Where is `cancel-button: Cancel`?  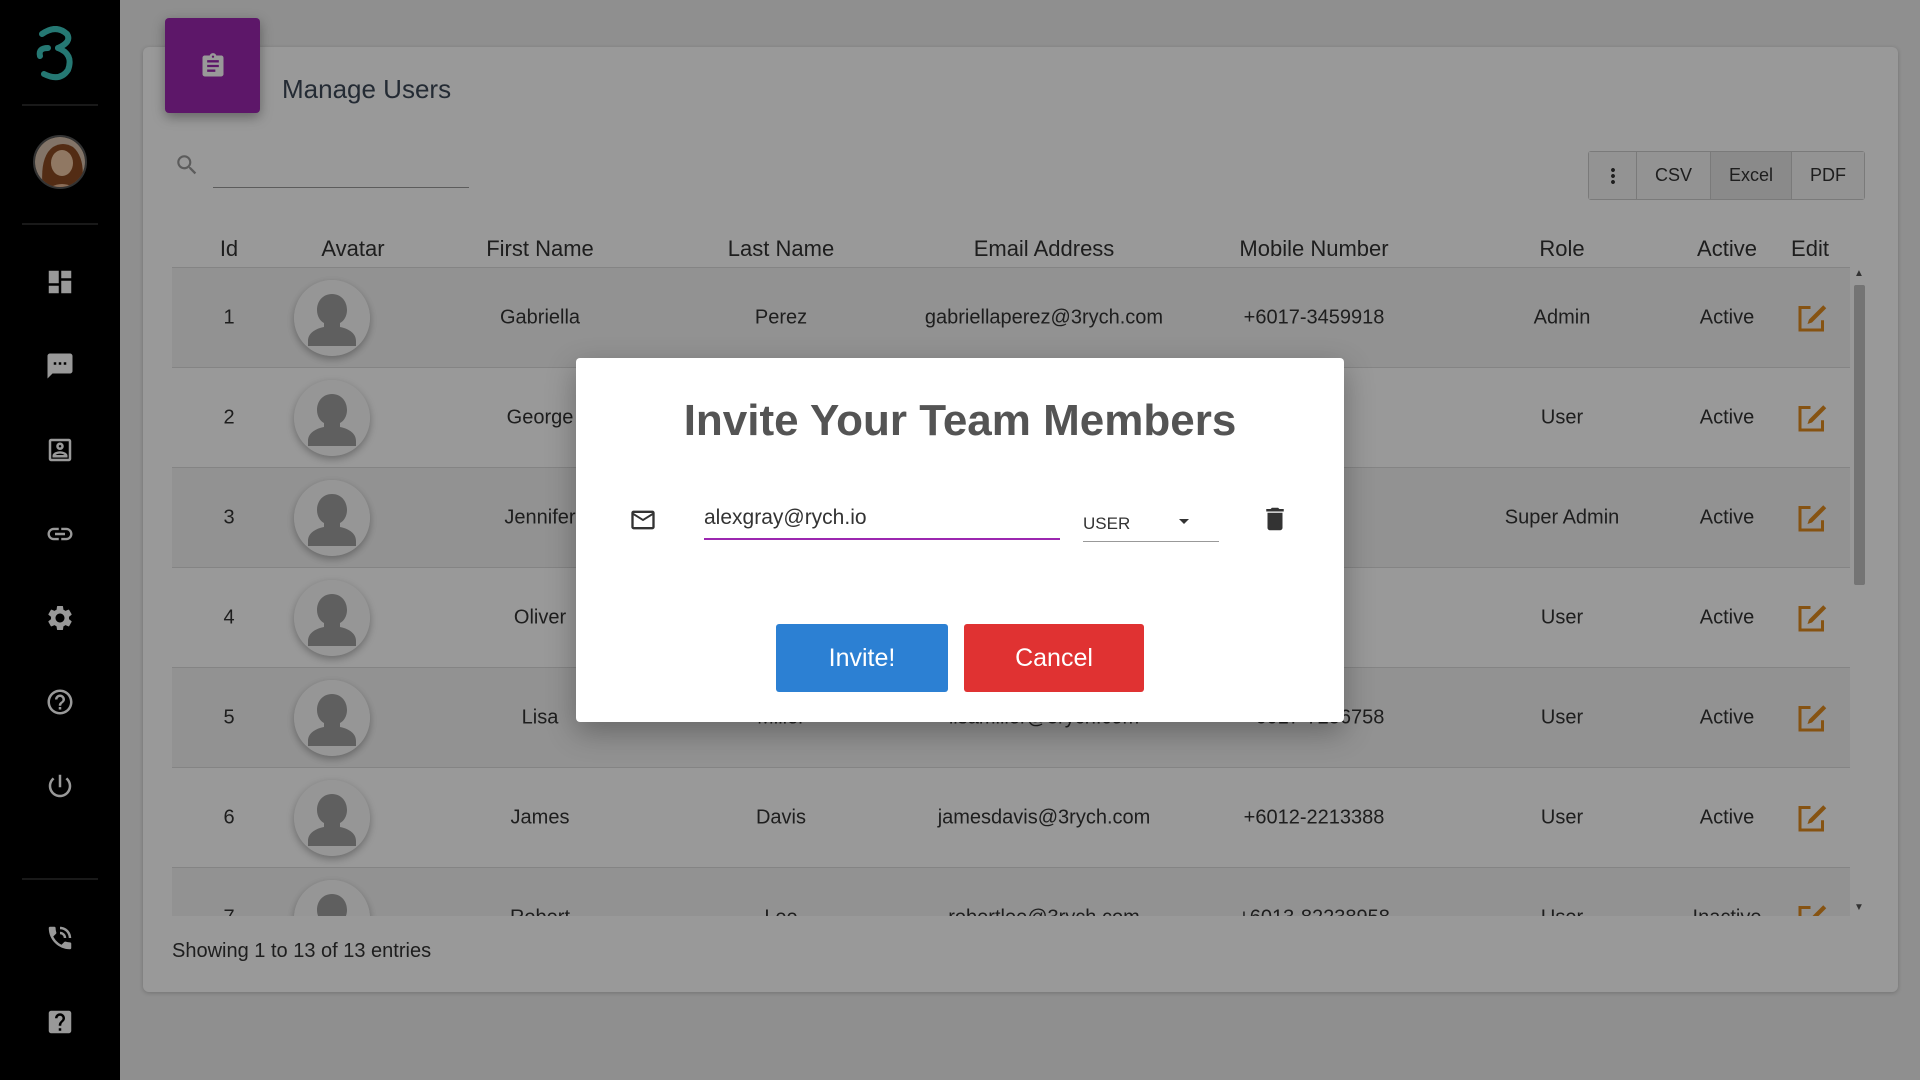
cancel-button: Cancel is located at coordinates (1054, 658).